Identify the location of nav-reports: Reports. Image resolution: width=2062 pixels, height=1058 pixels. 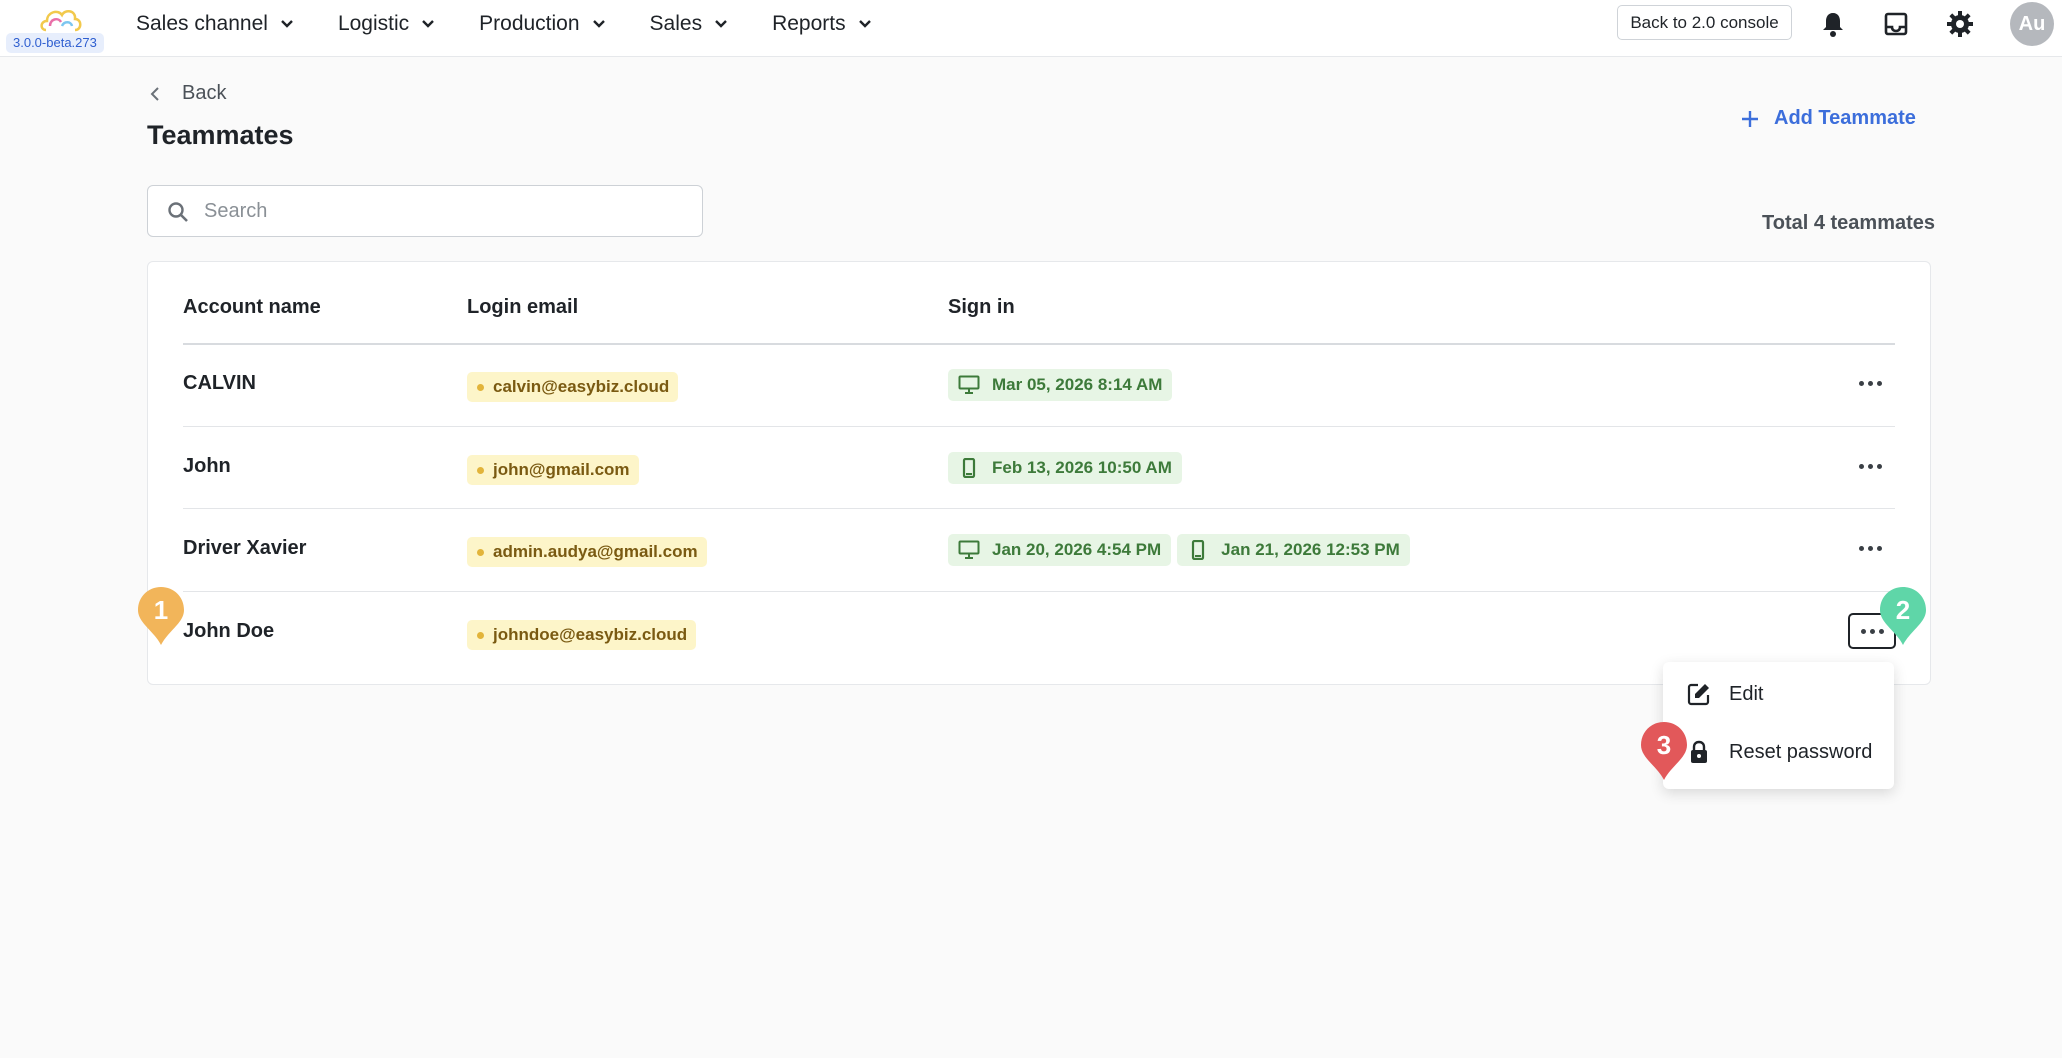
(823, 24).